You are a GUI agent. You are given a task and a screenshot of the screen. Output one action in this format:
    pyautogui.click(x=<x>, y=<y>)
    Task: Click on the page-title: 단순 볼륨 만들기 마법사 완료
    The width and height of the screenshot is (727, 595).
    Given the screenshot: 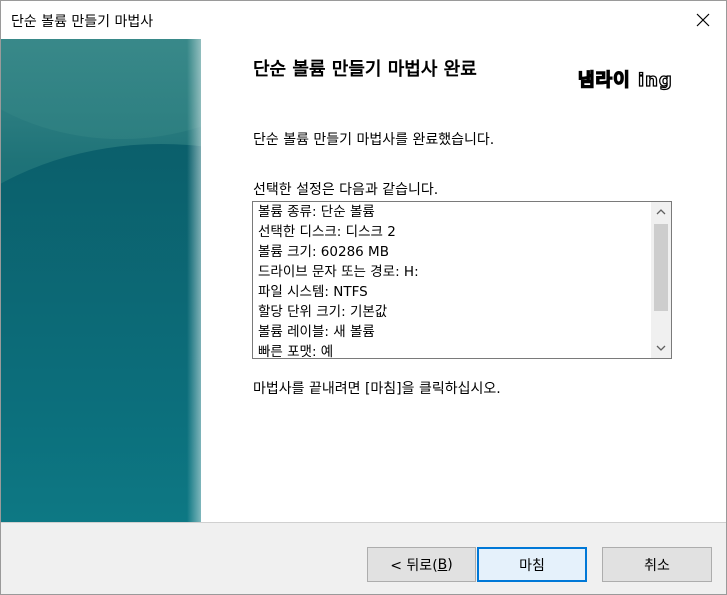 What is the action you would take?
    pyautogui.click(x=365, y=69)
    